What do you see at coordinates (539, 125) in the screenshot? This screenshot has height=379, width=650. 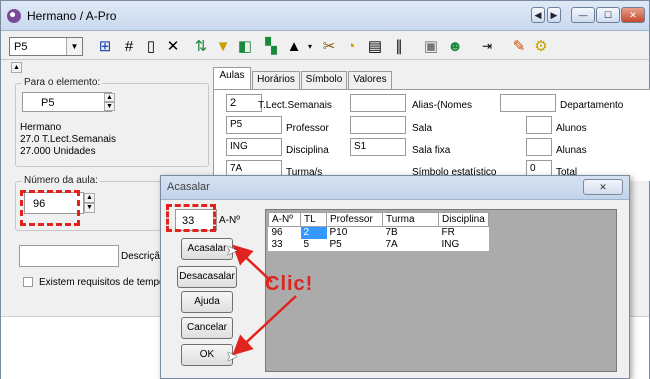 I see `alunos-field` at bounding box center [539, 125].